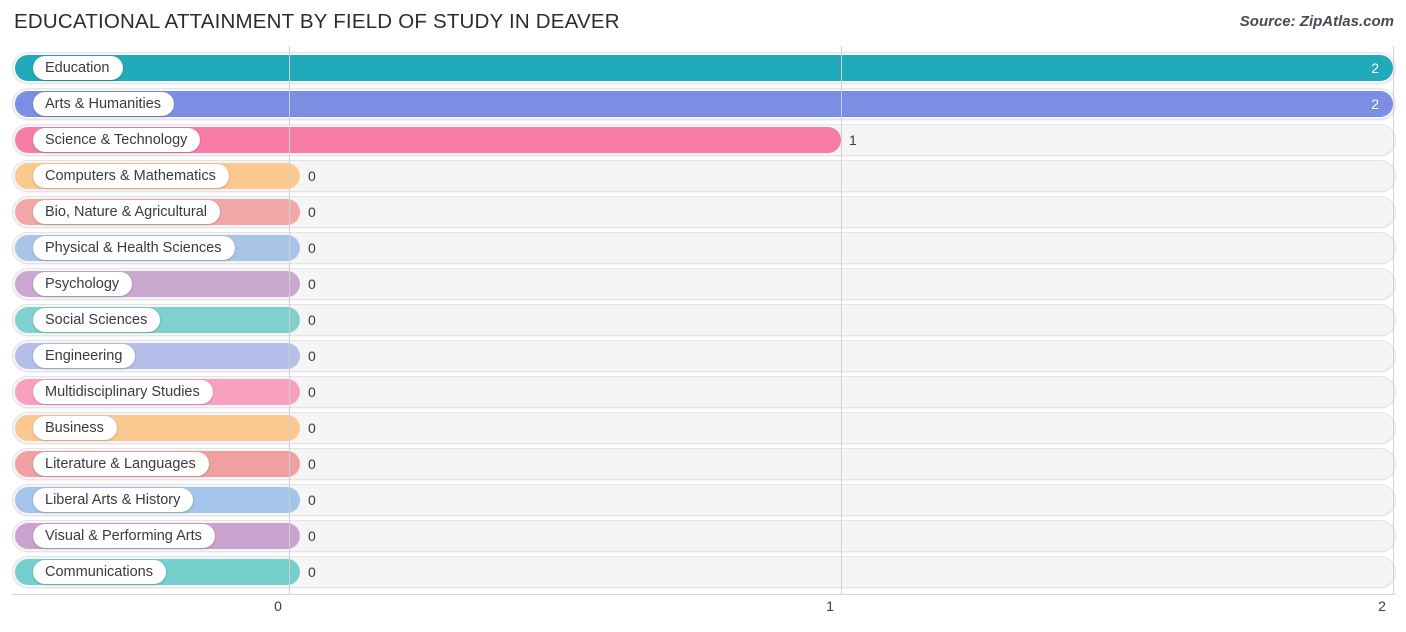  I want to click on category-label: Psychology, so click(83, 284).